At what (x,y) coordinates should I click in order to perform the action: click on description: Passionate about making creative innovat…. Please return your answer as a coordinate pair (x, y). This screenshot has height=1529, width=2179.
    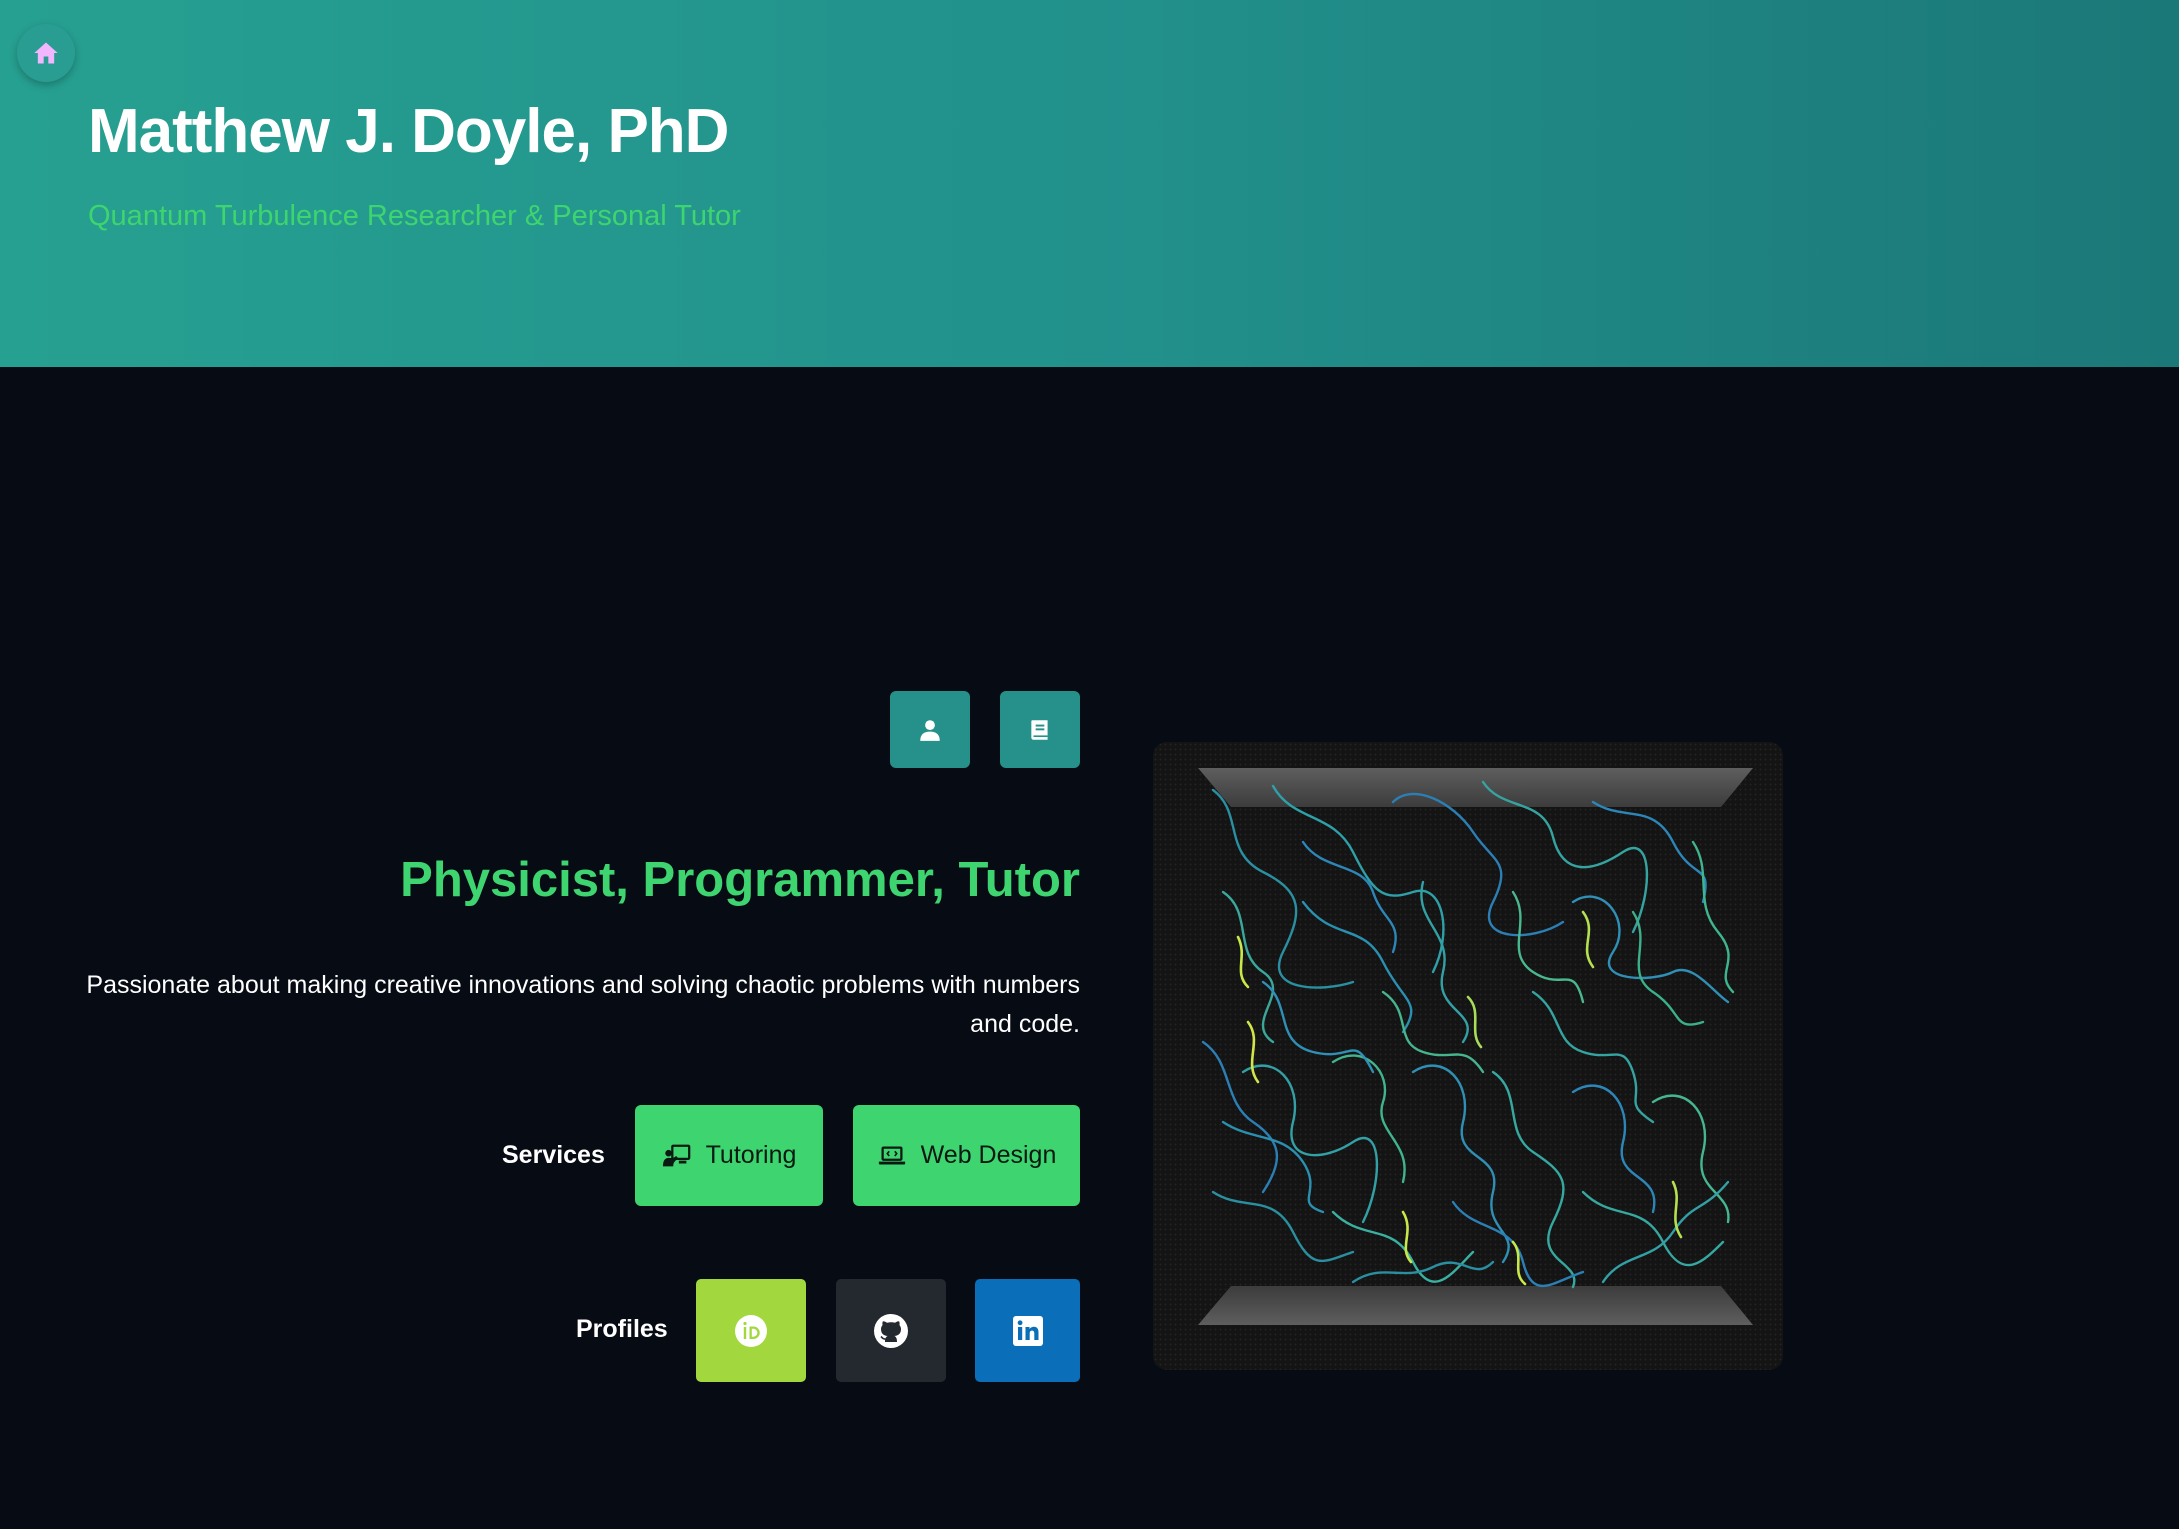
    Looking at the image, I should click on (583, 1004).